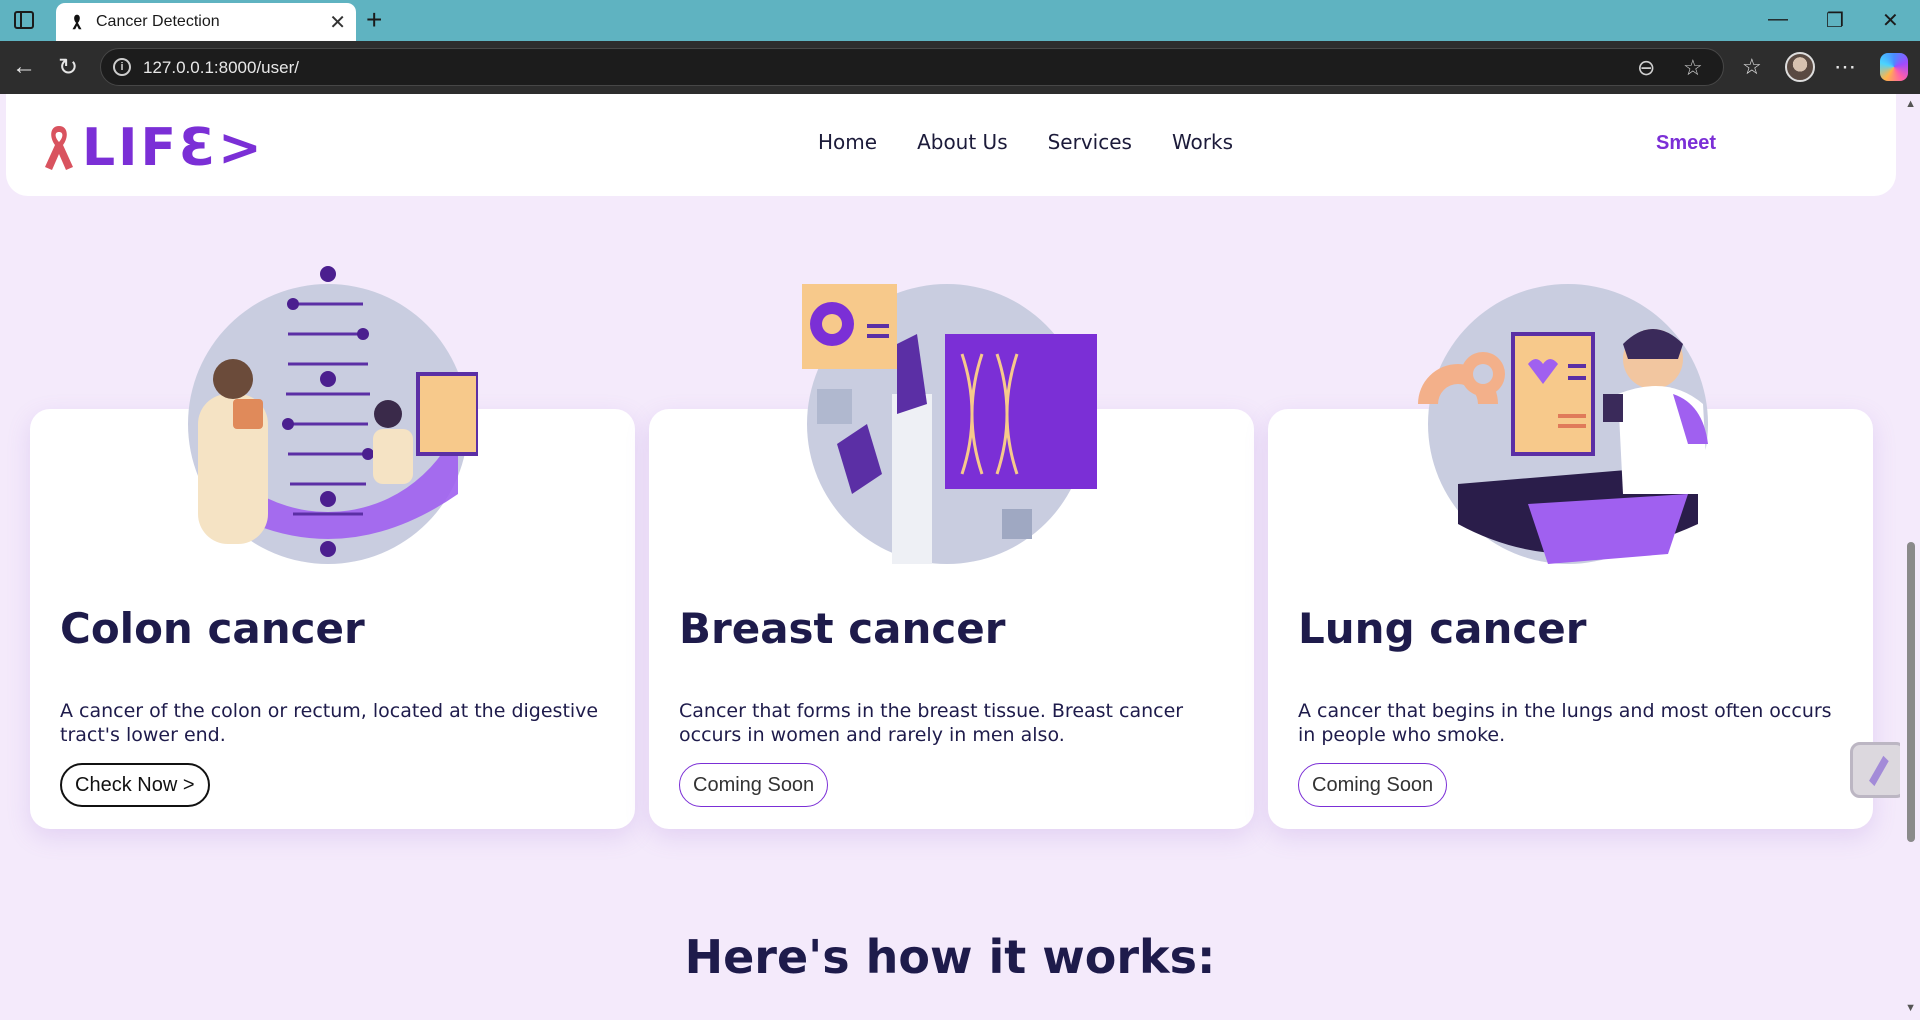  I want to click on site-header: LIFƐ> Home About Us Services Works Smeet, so click(951, 145).